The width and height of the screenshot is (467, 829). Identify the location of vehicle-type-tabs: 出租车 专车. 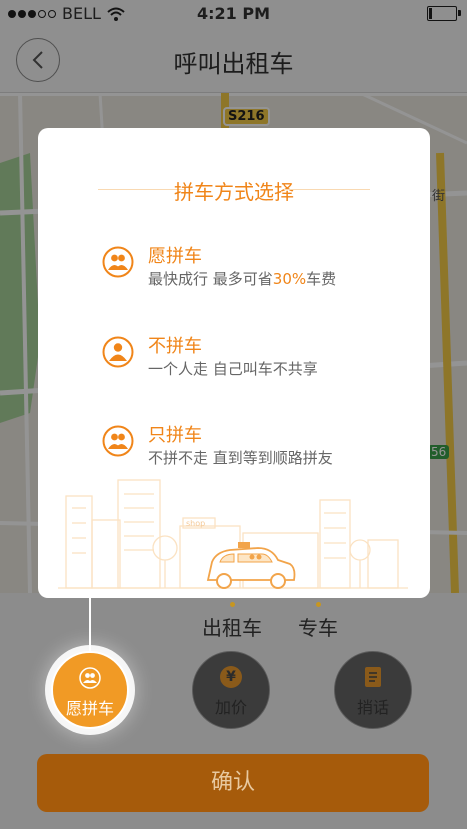
(233, 624).